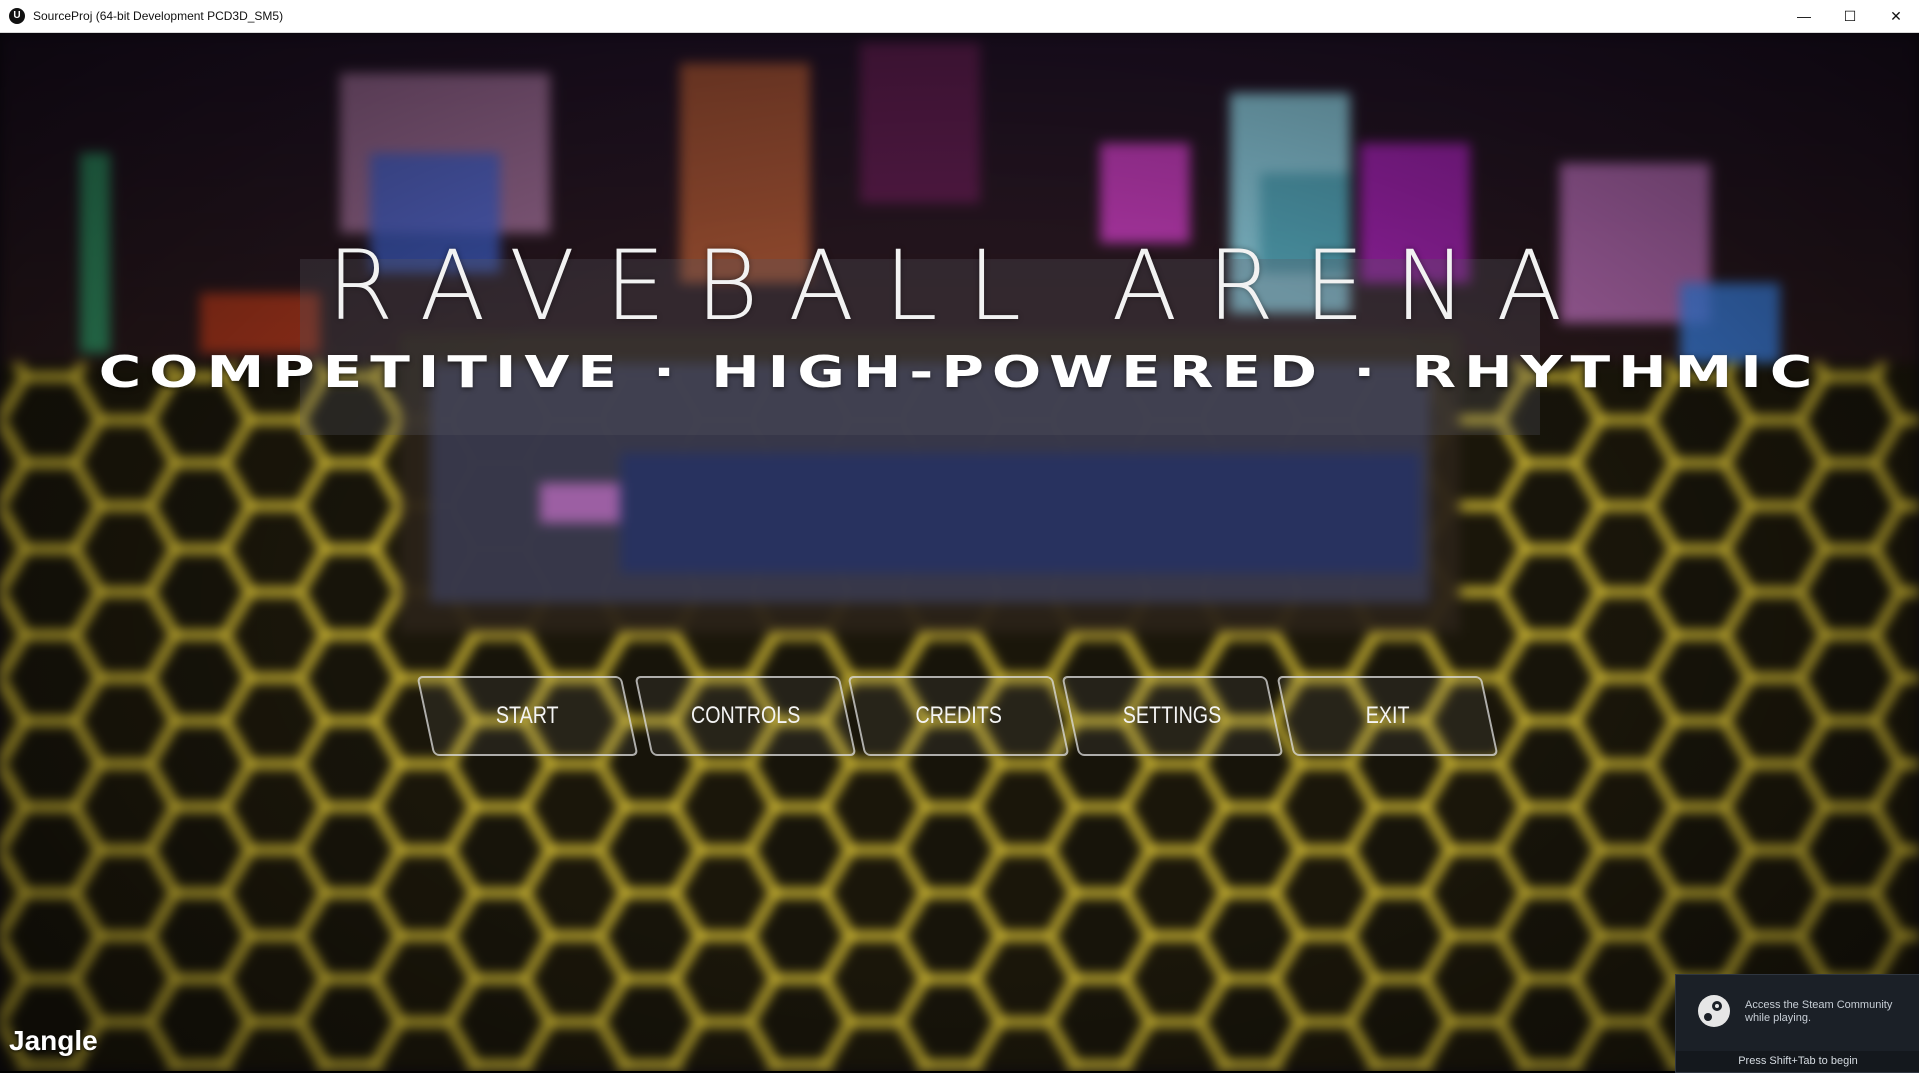 The image size is (1919, 1073). I want to click on start-button-label: START, so click(527, 715).